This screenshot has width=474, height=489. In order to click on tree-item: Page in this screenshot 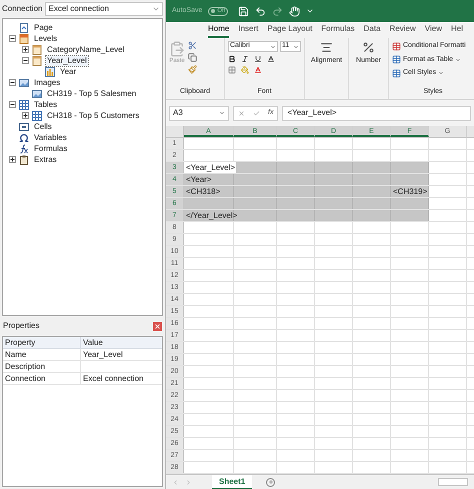, I will do `click(43, 28)`.